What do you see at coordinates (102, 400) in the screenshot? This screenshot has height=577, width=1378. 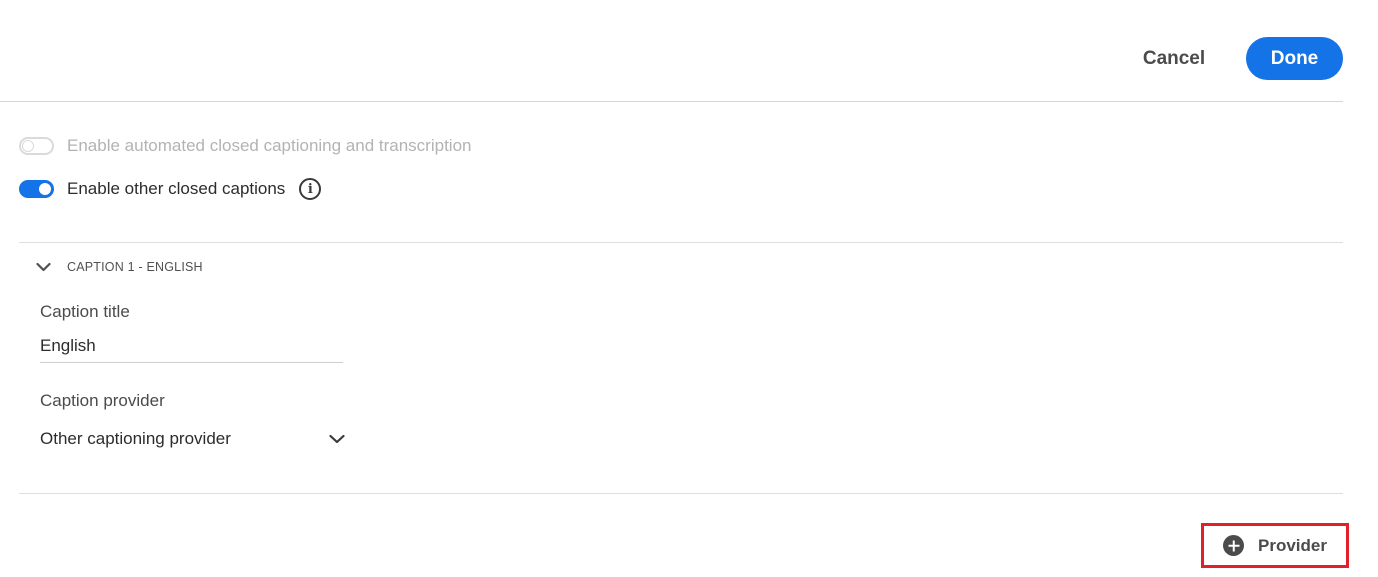 I see `caption-provider-label: Caption provider` at bounding box center [102, 400].